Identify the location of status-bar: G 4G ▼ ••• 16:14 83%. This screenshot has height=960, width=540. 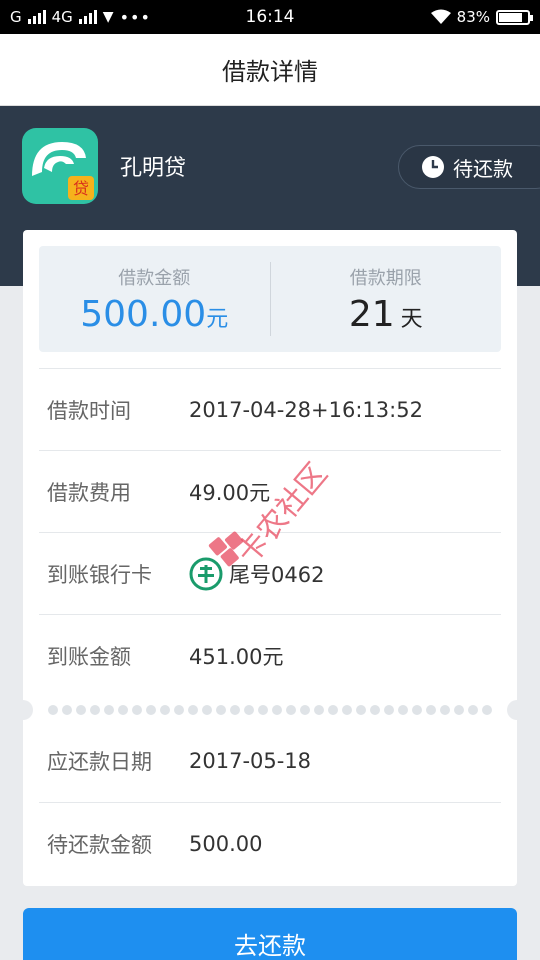
(270, 17).